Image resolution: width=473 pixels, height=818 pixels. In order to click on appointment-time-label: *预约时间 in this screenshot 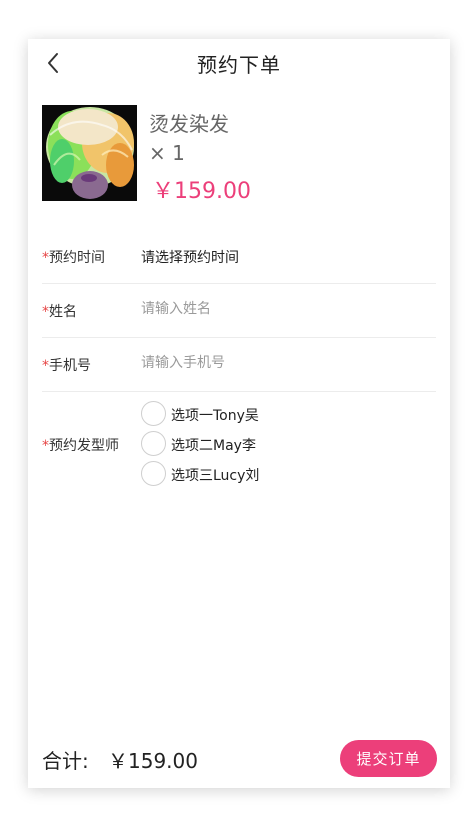, I will do `click(73, 258)`.